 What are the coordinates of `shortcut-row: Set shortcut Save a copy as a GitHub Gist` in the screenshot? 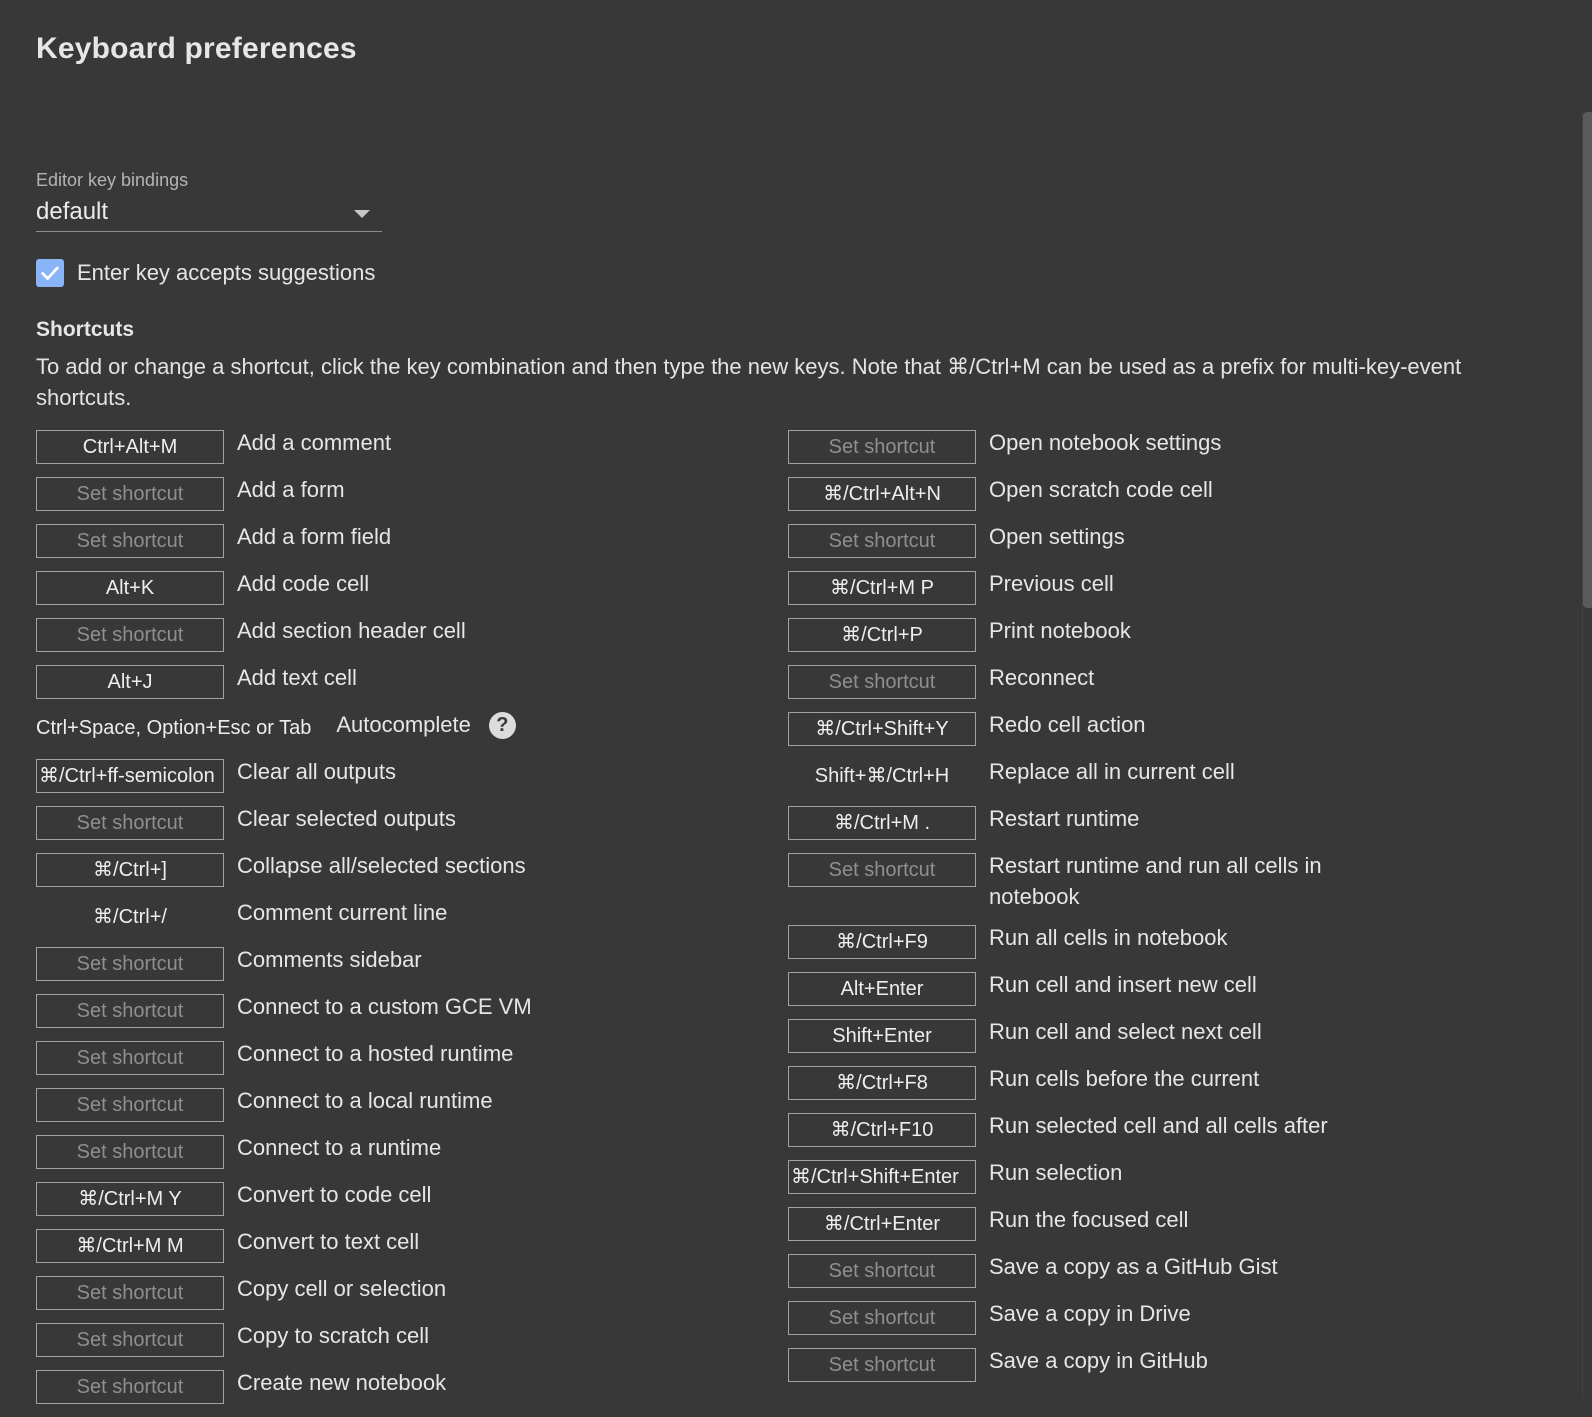 It's located at (1068, 1271).